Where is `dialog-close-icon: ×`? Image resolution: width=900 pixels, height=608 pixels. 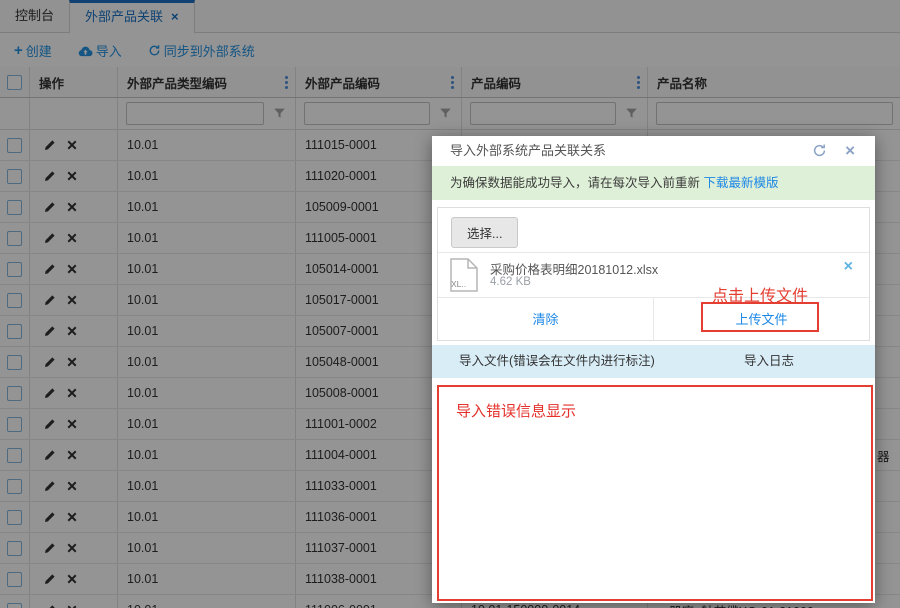
dialog-close-icon: × is located at coordinates (850, 150).